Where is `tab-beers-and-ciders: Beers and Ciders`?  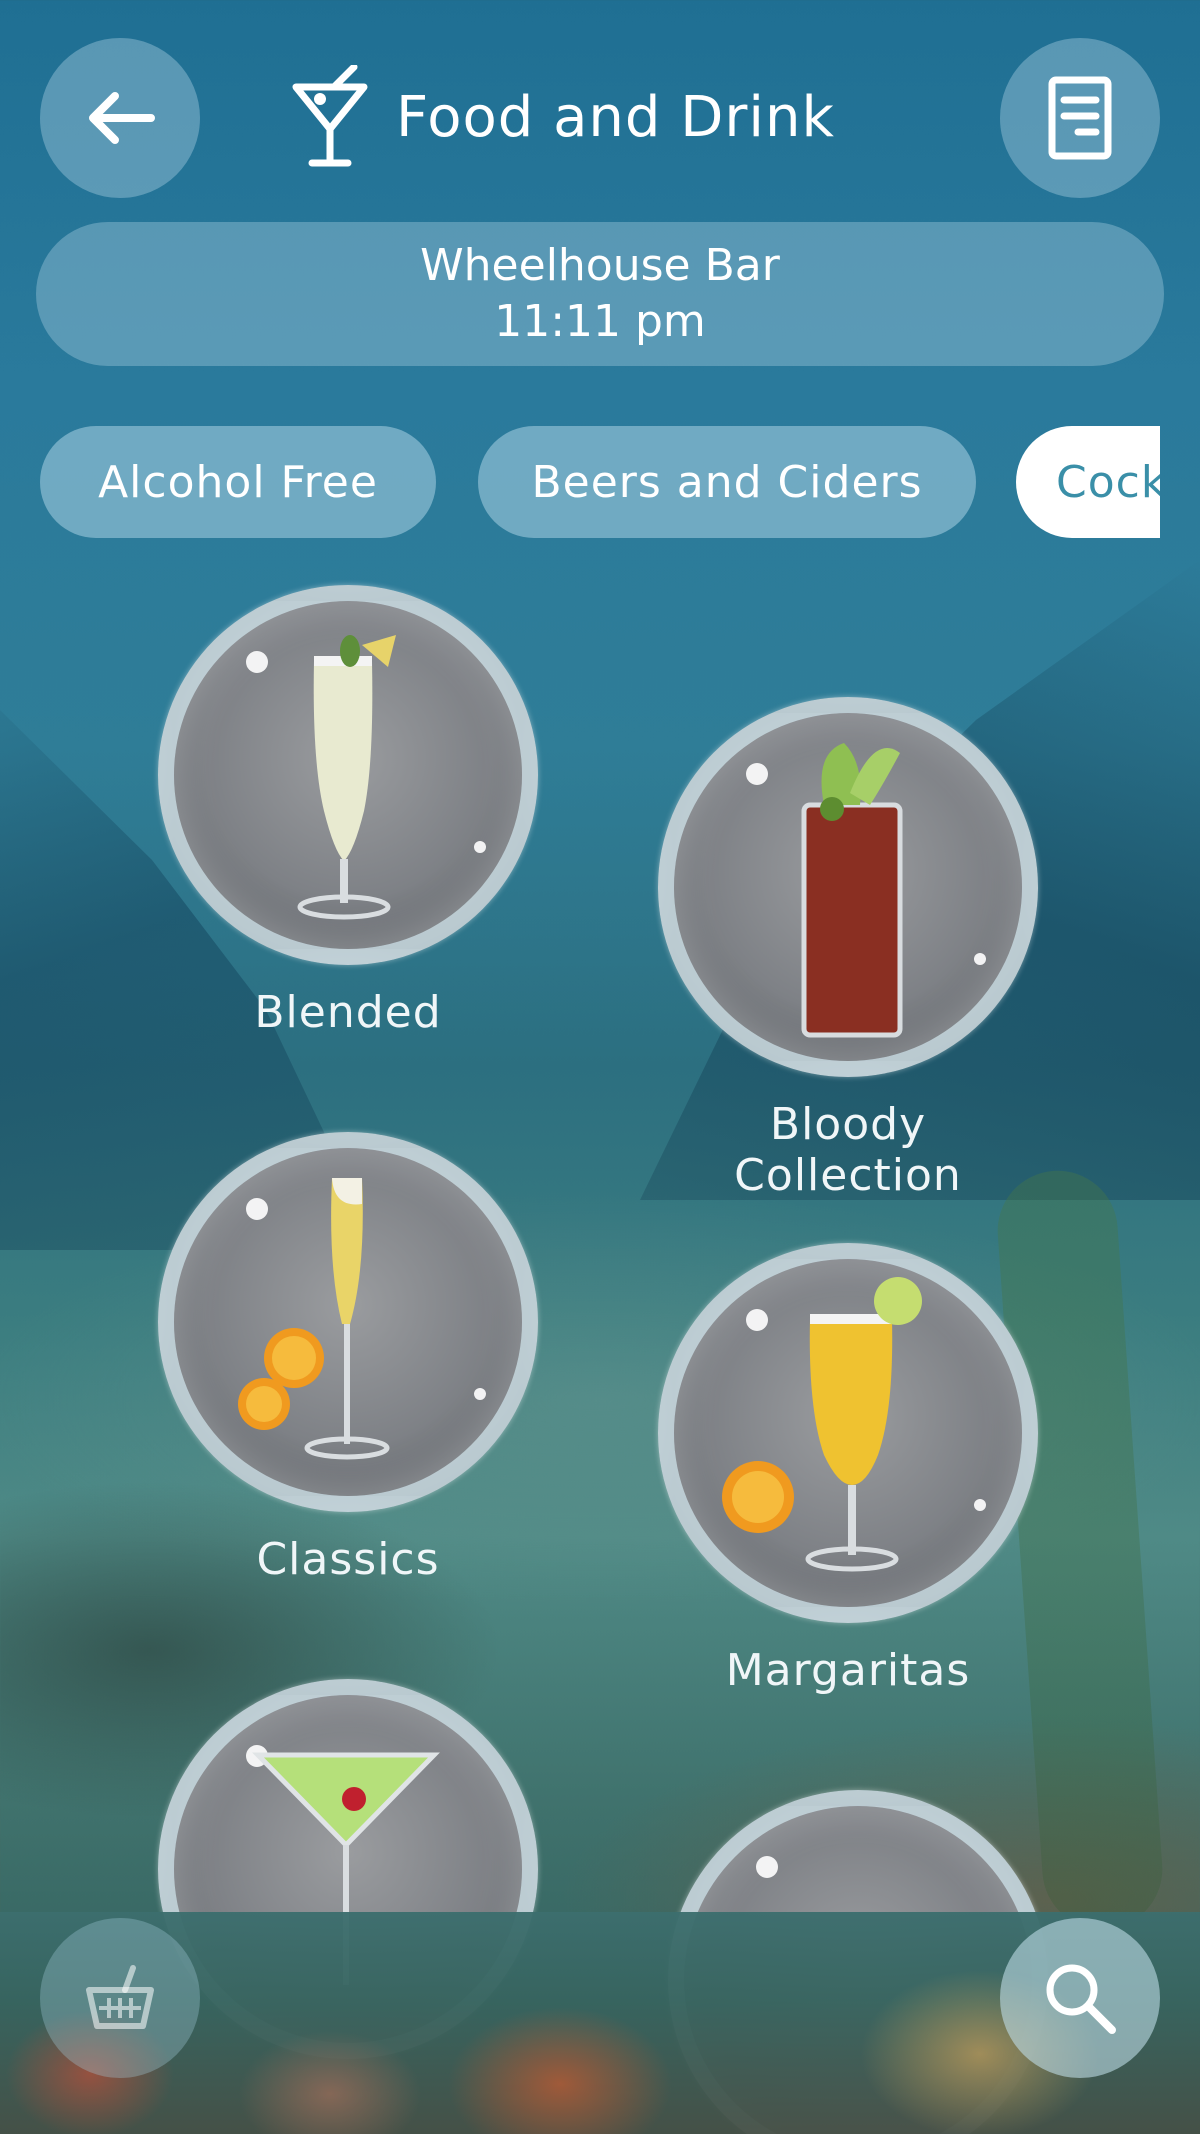
tab-beers-and-ciders: Beers and Ciders is located at coordinates (727, 482).